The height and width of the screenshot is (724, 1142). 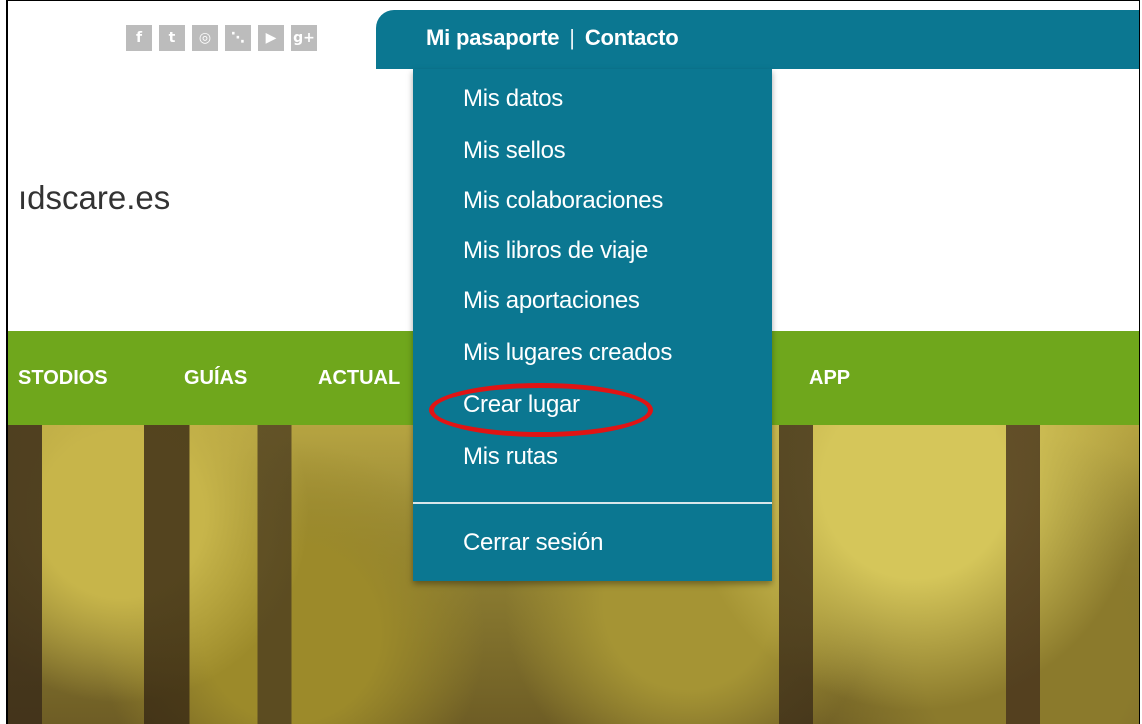 I want to click on site-name: ıdscare.es, so click(x=94, y=197).